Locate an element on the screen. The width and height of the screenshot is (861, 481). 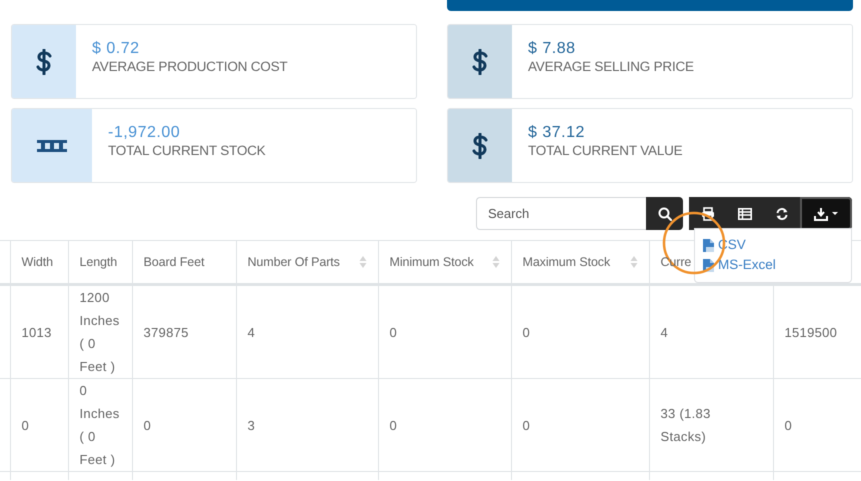
table-cell-text: 1519500 is located at coordinates (811, 333).